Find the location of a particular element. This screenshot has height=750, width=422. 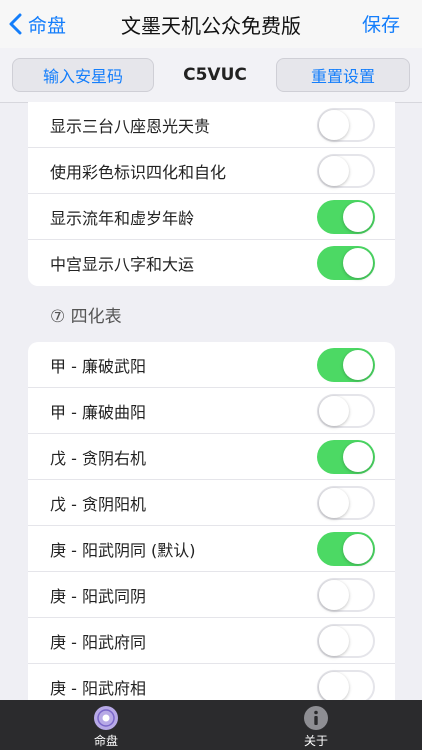

settings-row-label: 中宫显示八字和大运 is located at coordinates (122, 264).